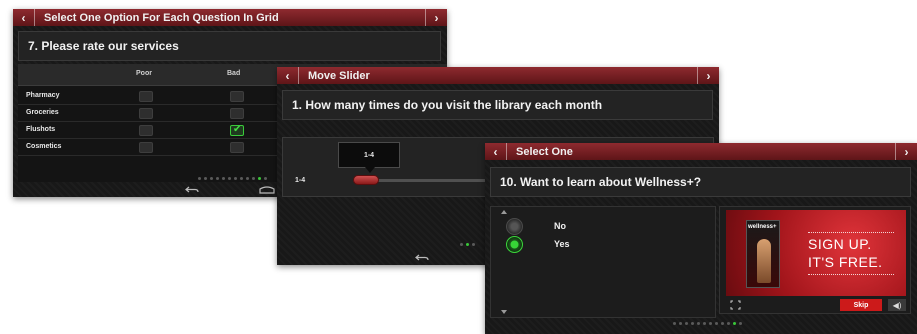  I want to click on volume-icon: ◀), so click(897, 305).